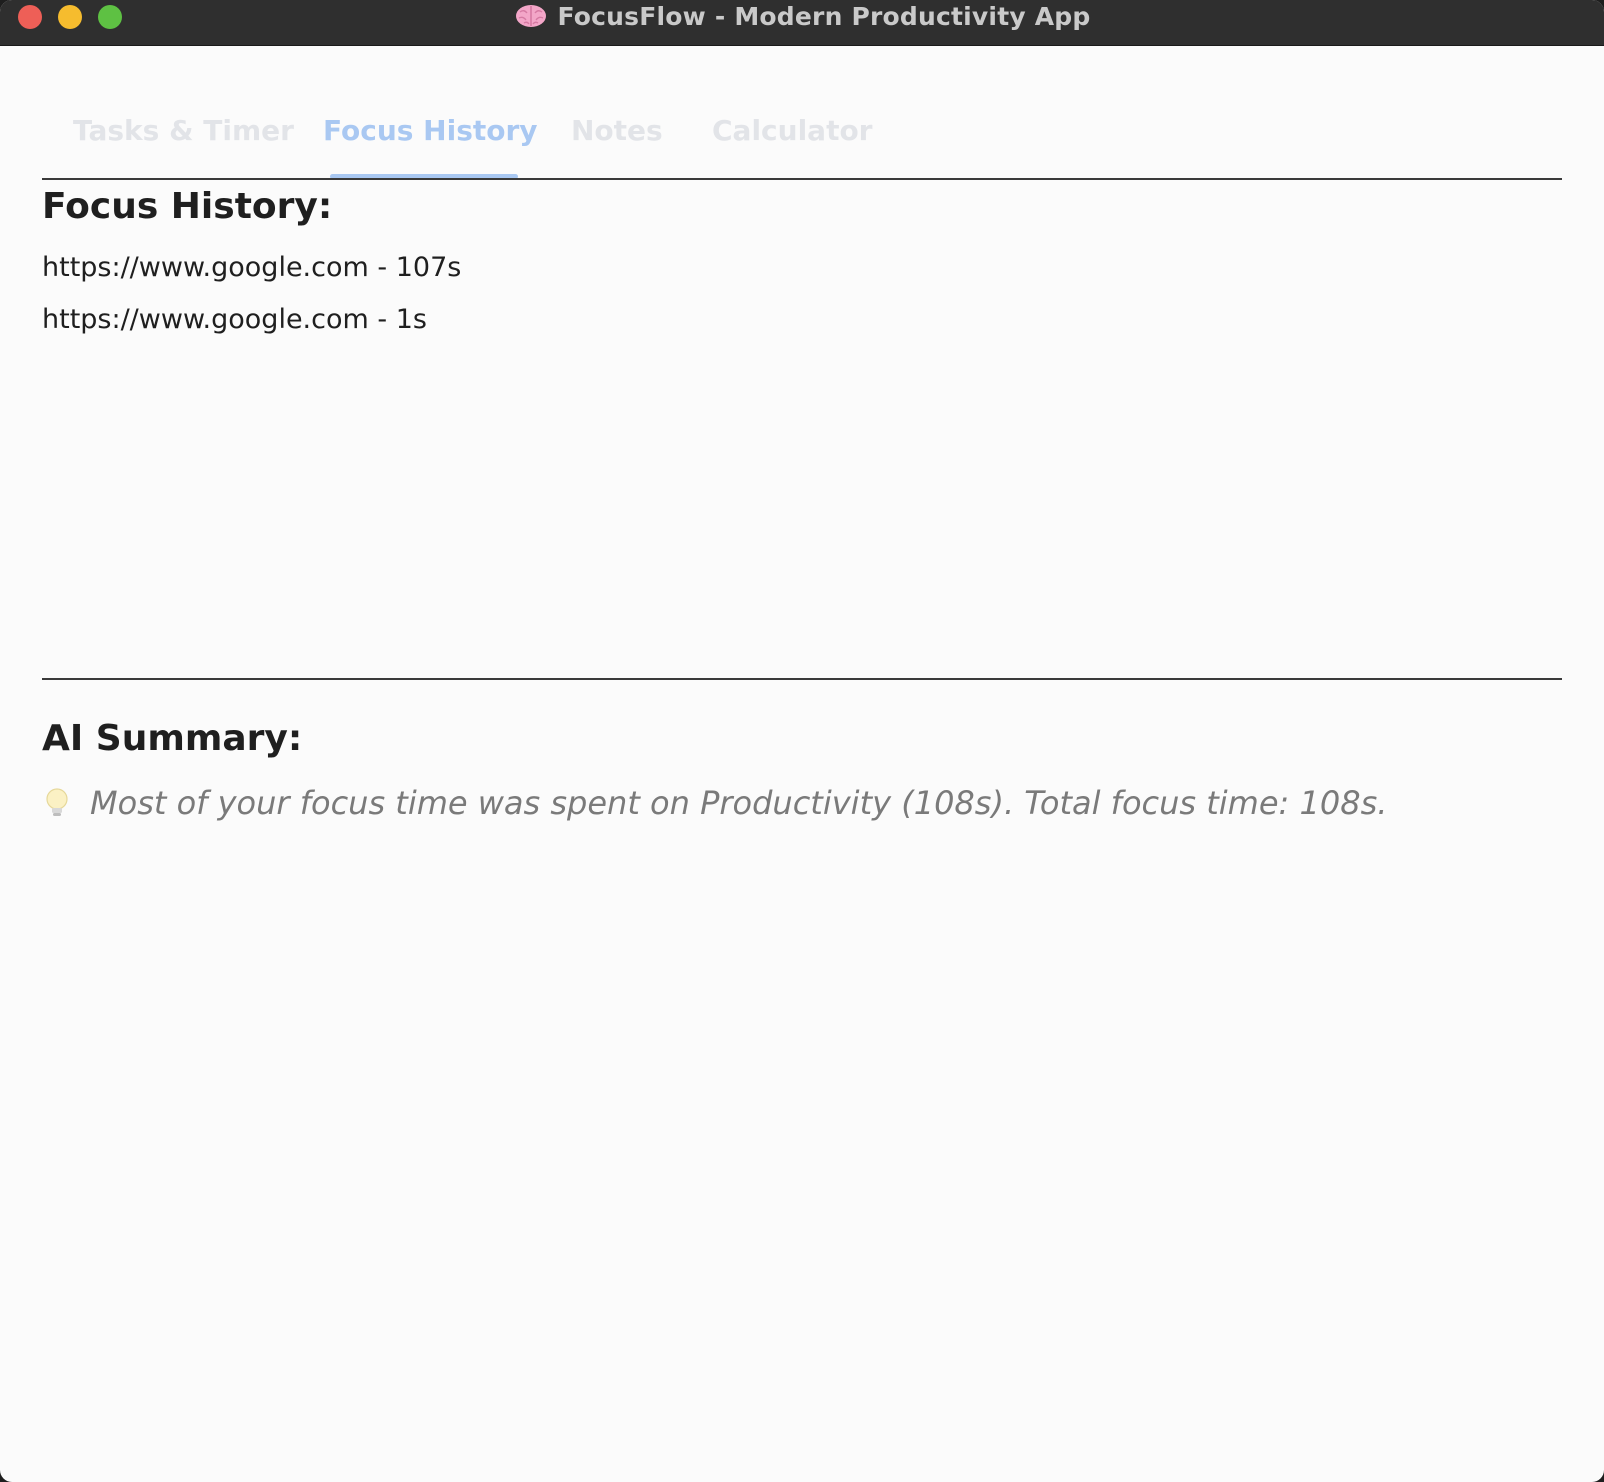 The width and height of the screenshot is (1604, 1482). Describe the element at coordinates (252, 267) in the screenshot. I see `list-item: https://www.google.com - 107s` at that location.